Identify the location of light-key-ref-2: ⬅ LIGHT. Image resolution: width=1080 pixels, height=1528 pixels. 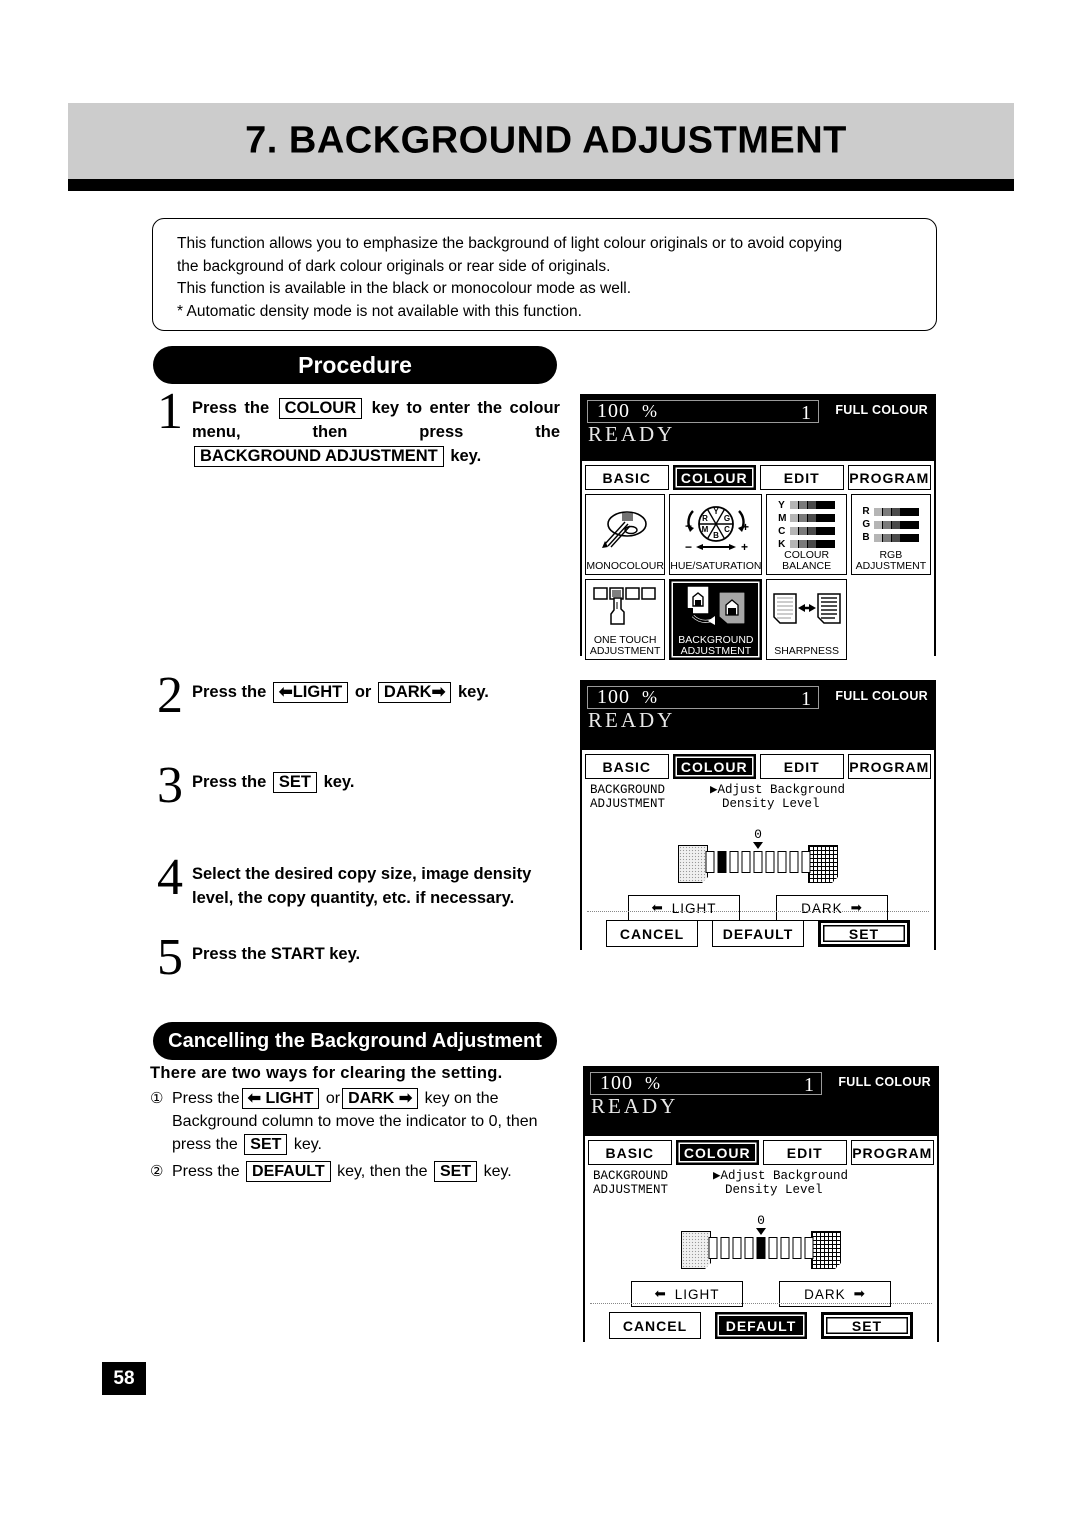
(280, 1098).